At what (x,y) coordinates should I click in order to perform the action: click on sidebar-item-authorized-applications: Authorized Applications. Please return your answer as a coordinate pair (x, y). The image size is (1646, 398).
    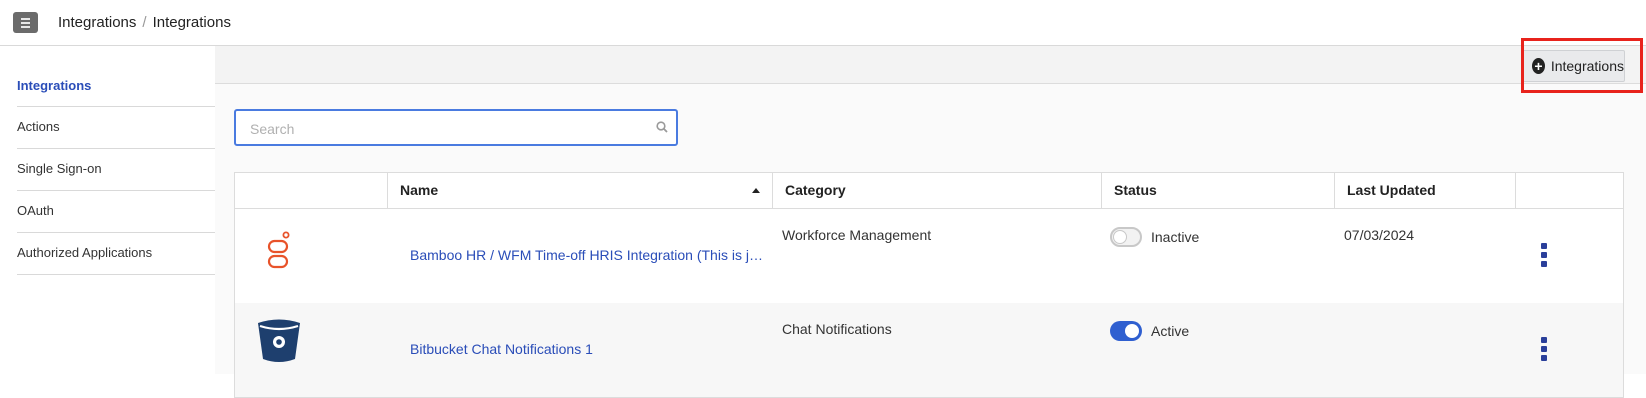
    Looking at the image, I should click on (116, 254).